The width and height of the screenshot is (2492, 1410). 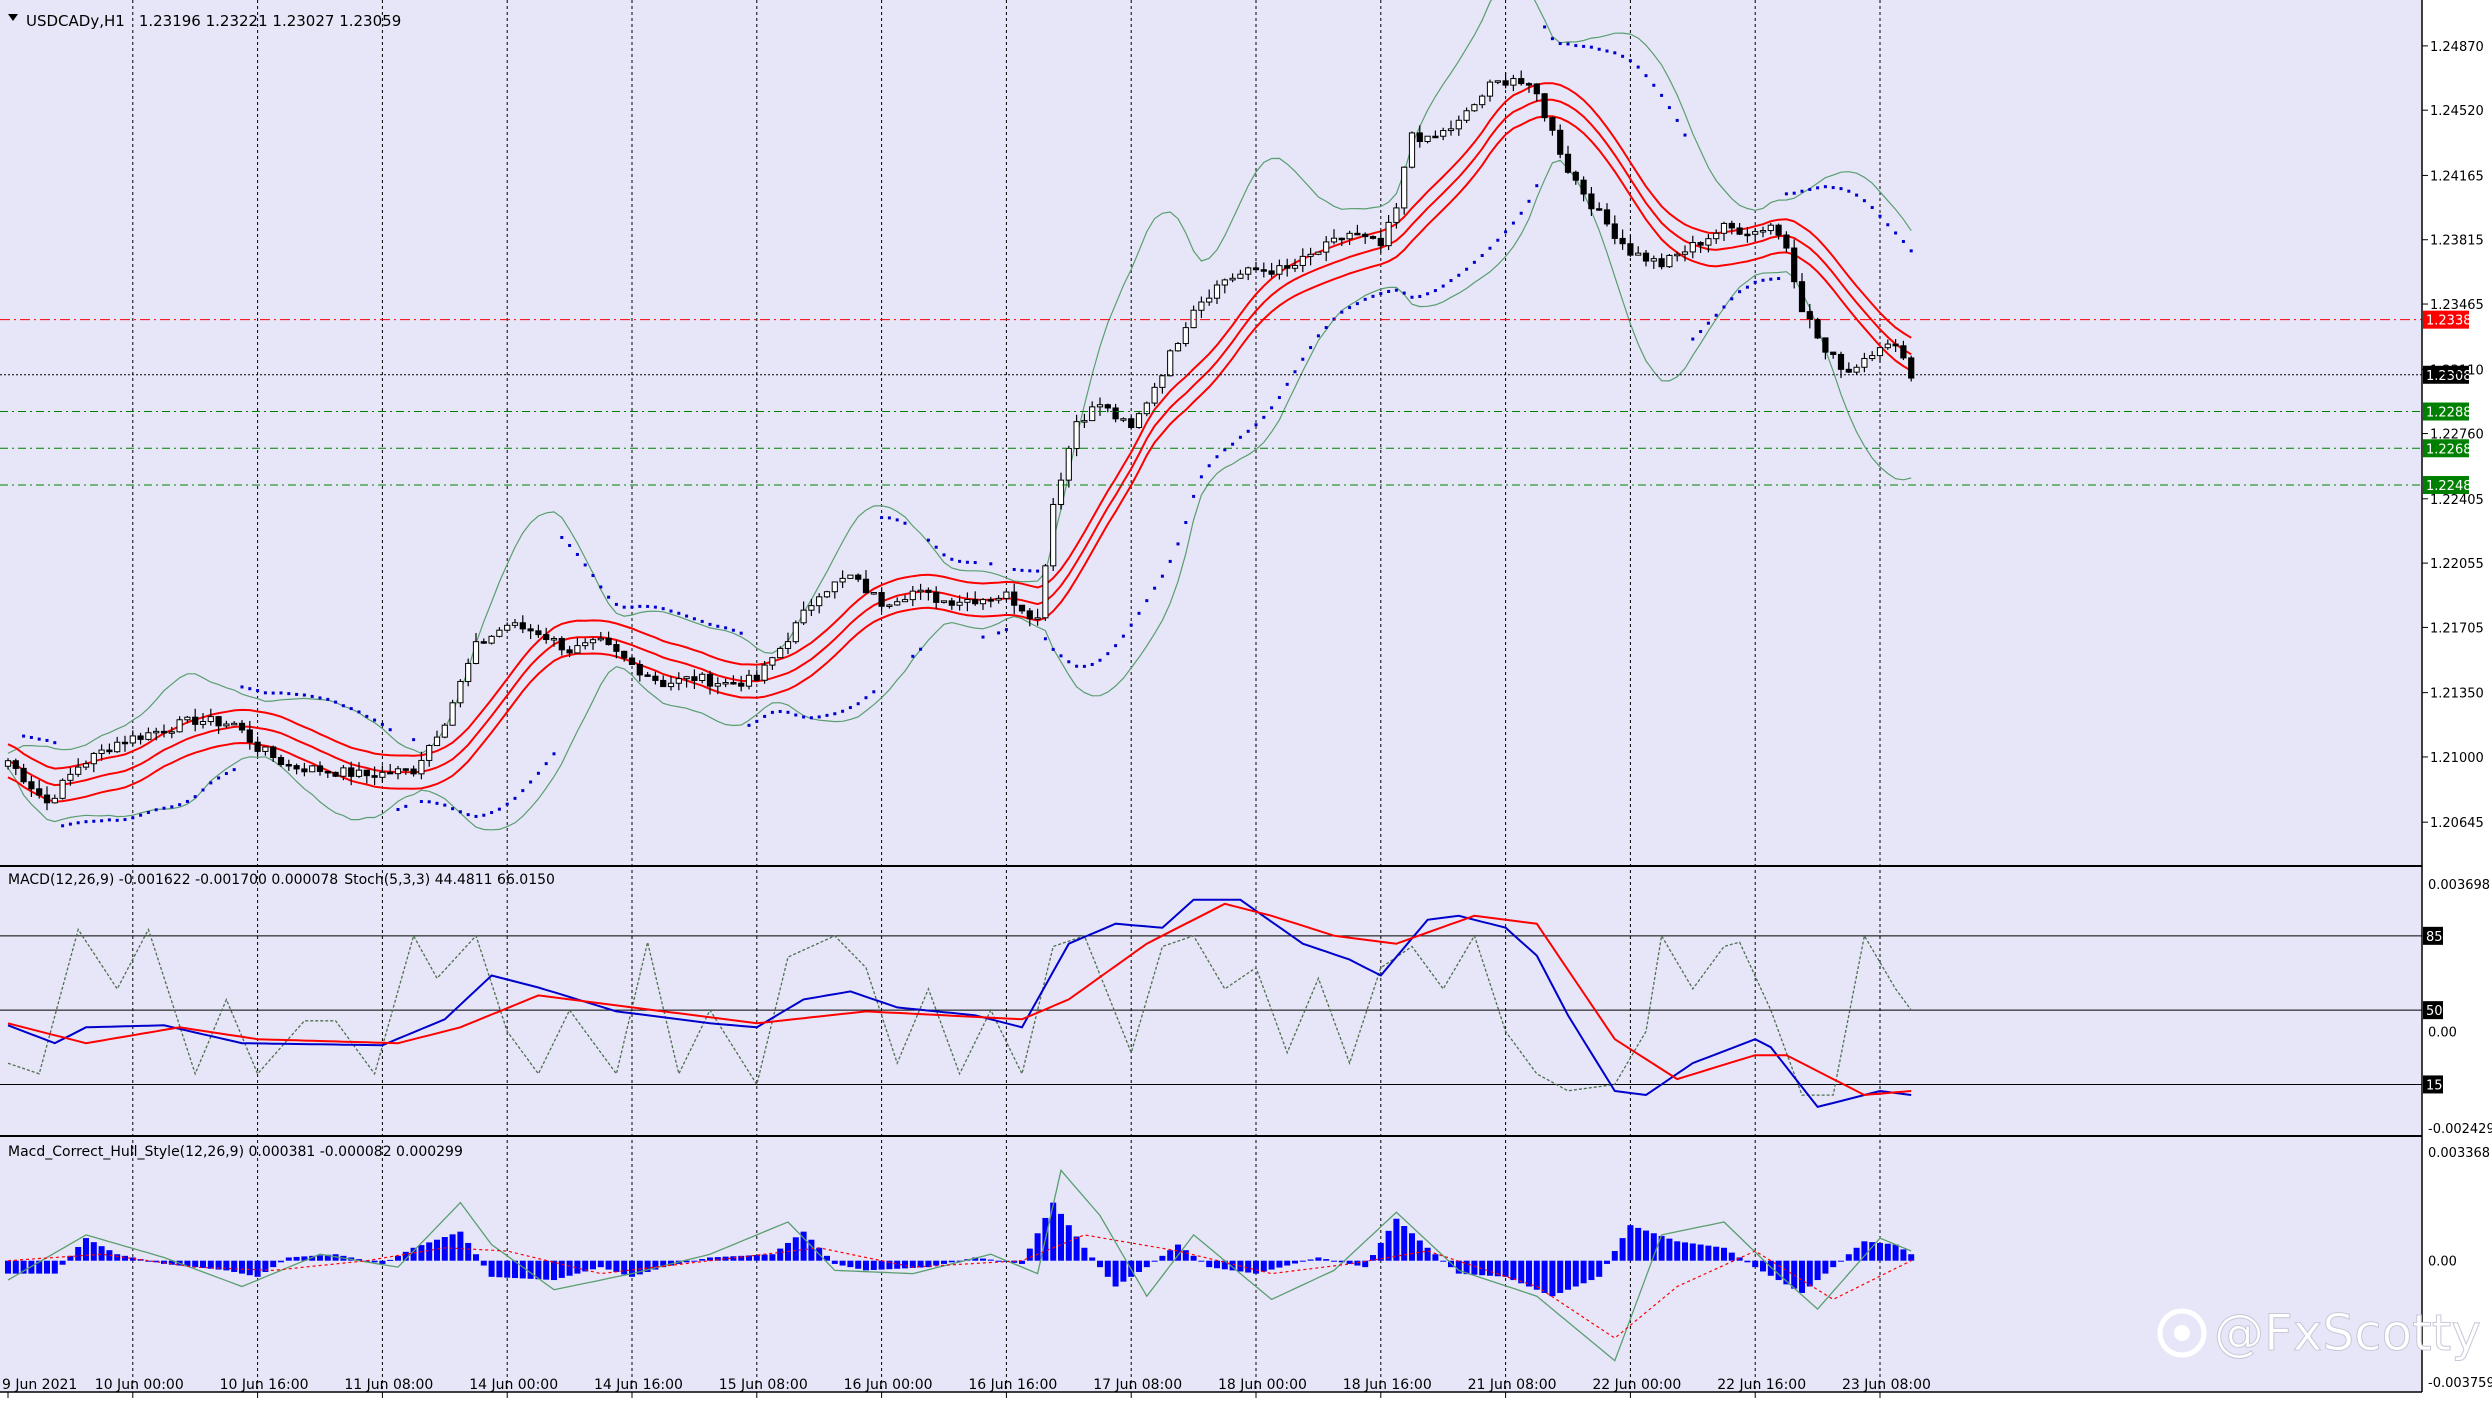 What do you see at coordinates (2457, 305) in the screenshot?
I see `price-tick-label: 1.23465` at bounding box center [2457, 305].